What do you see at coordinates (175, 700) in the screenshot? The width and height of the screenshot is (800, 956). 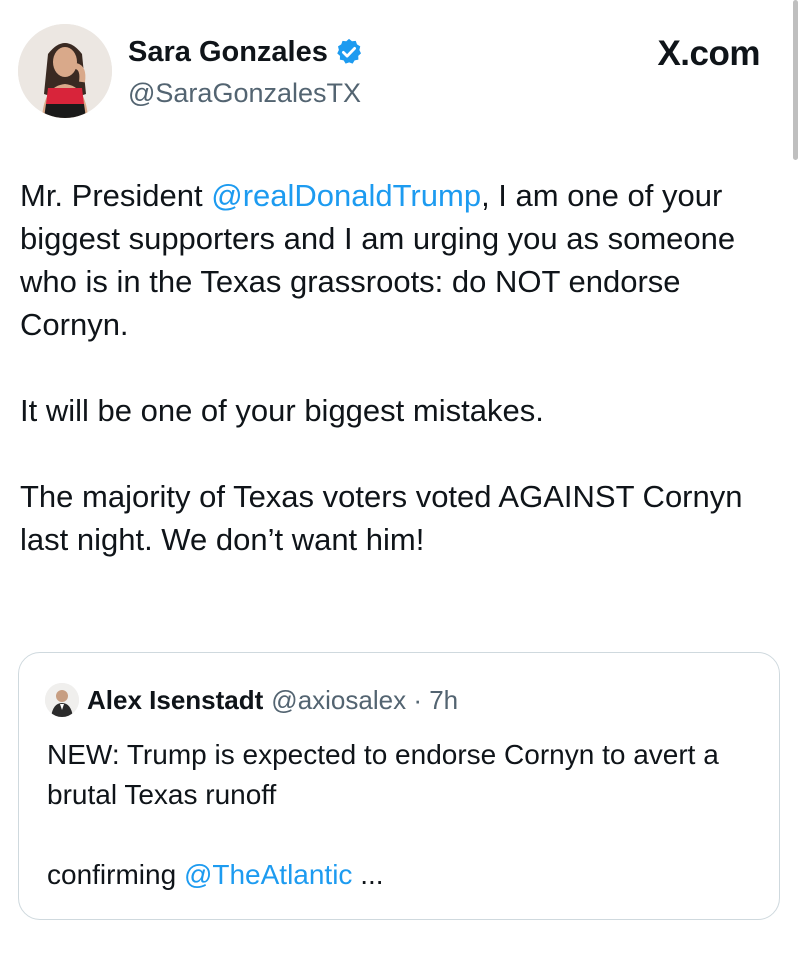 I see `quoted-author-name: Alex Isenstadt` at bounding box center [175, 700].